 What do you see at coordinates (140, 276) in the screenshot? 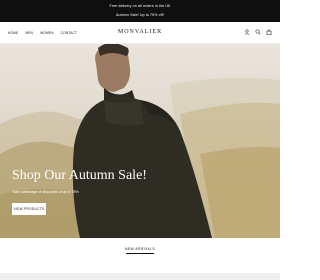
I see `product-strip` at bounding box center [140, 276].